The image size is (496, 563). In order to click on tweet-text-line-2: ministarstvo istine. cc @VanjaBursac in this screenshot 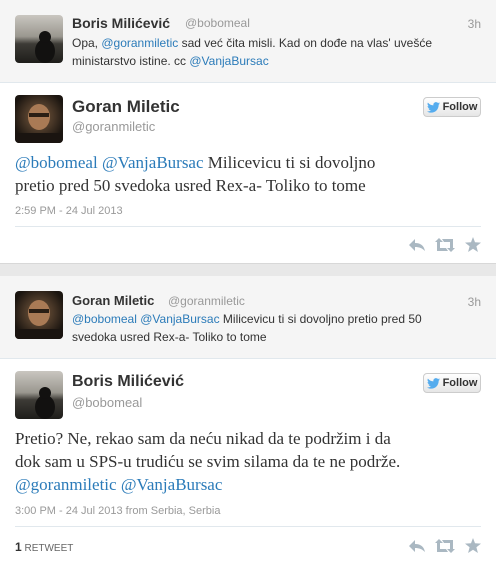, I will do `click(252, 61)`.